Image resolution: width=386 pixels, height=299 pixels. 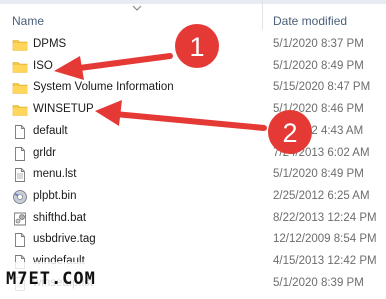 What do you see at coordinates (55, 195) in the screenshot?
I see `file-name: plpbt.bin` at bounding box center [55, 195].